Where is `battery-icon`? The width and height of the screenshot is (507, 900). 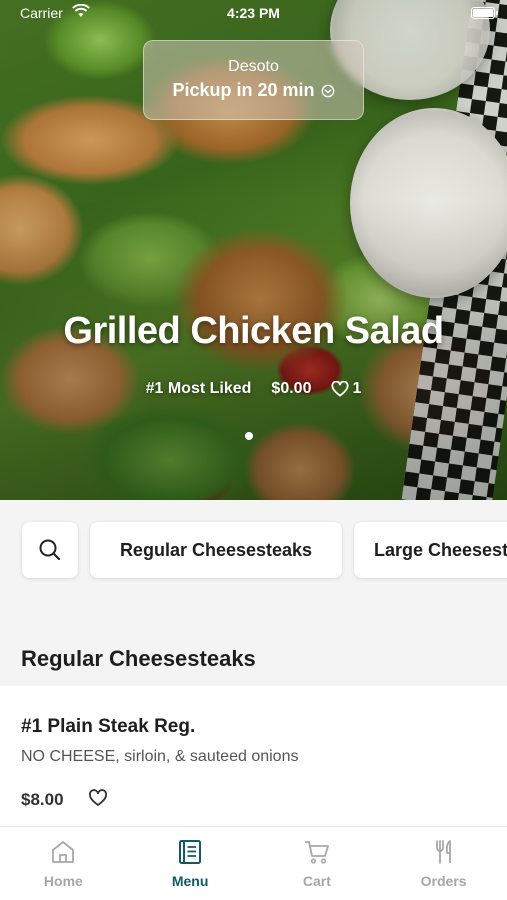 battery-icon is located at coordinates (484, 13).